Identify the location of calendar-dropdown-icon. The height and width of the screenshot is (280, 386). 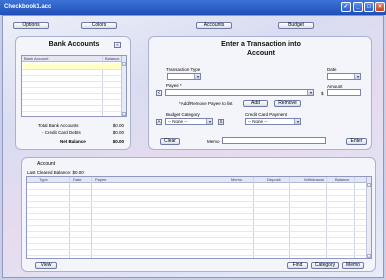
(357, 76).